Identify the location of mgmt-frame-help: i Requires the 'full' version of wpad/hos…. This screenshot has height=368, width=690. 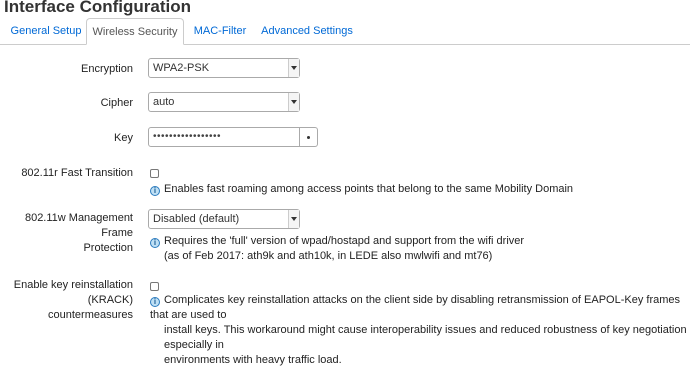
(420, 249).